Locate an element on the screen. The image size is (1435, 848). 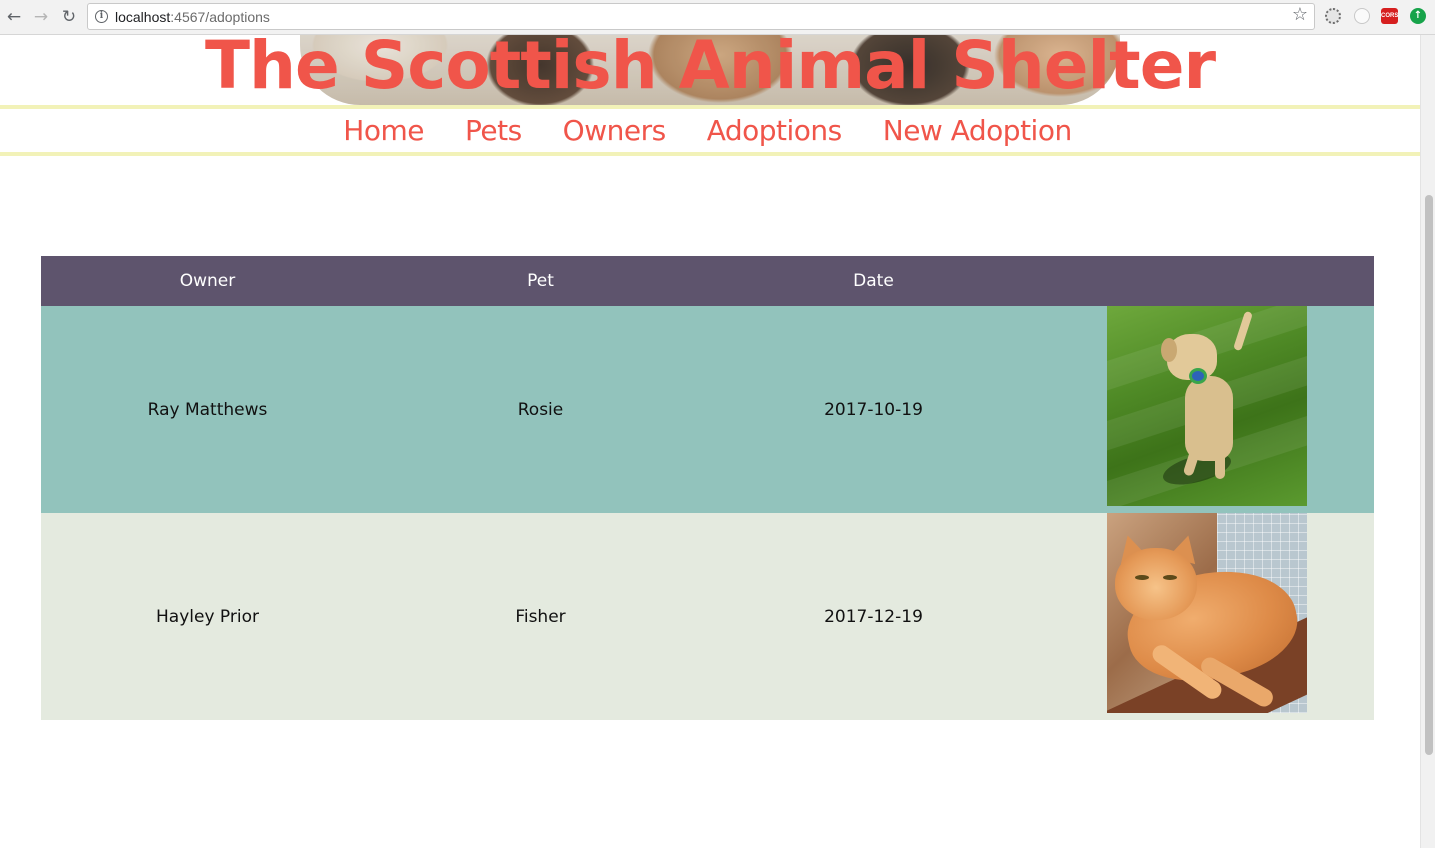
info-icon: i is located at coordinates (101, 16).